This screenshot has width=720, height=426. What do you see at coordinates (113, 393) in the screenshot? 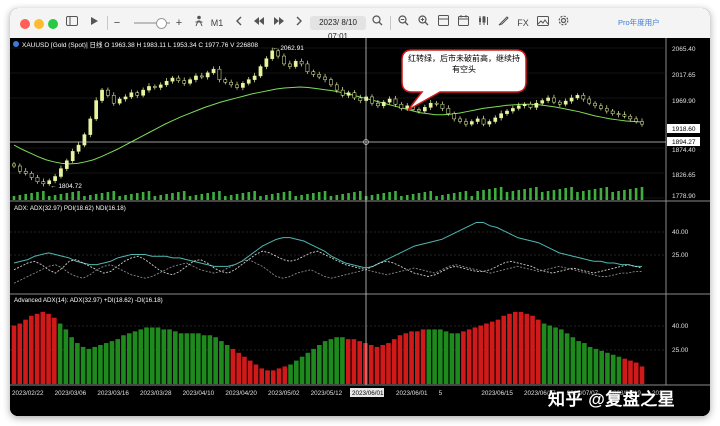
I see `date-axis-label: 2023/03/16` at bounding box center [113, 393].